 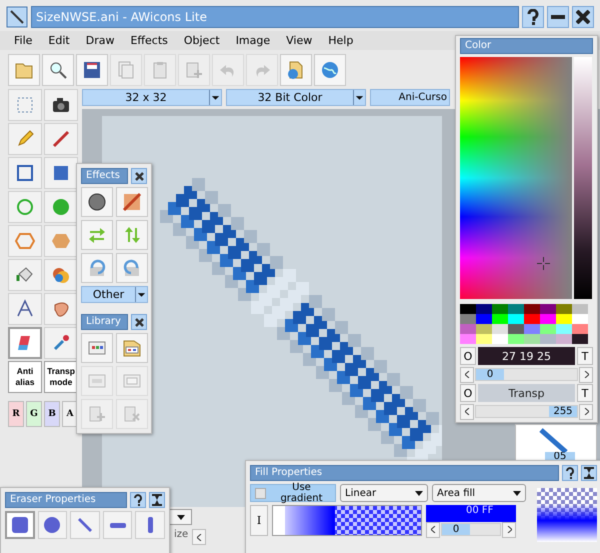 What do you see at coordinates (104, 322) in the screenshot?
I see `panel-title: Library` at bounding box center [104, 322].